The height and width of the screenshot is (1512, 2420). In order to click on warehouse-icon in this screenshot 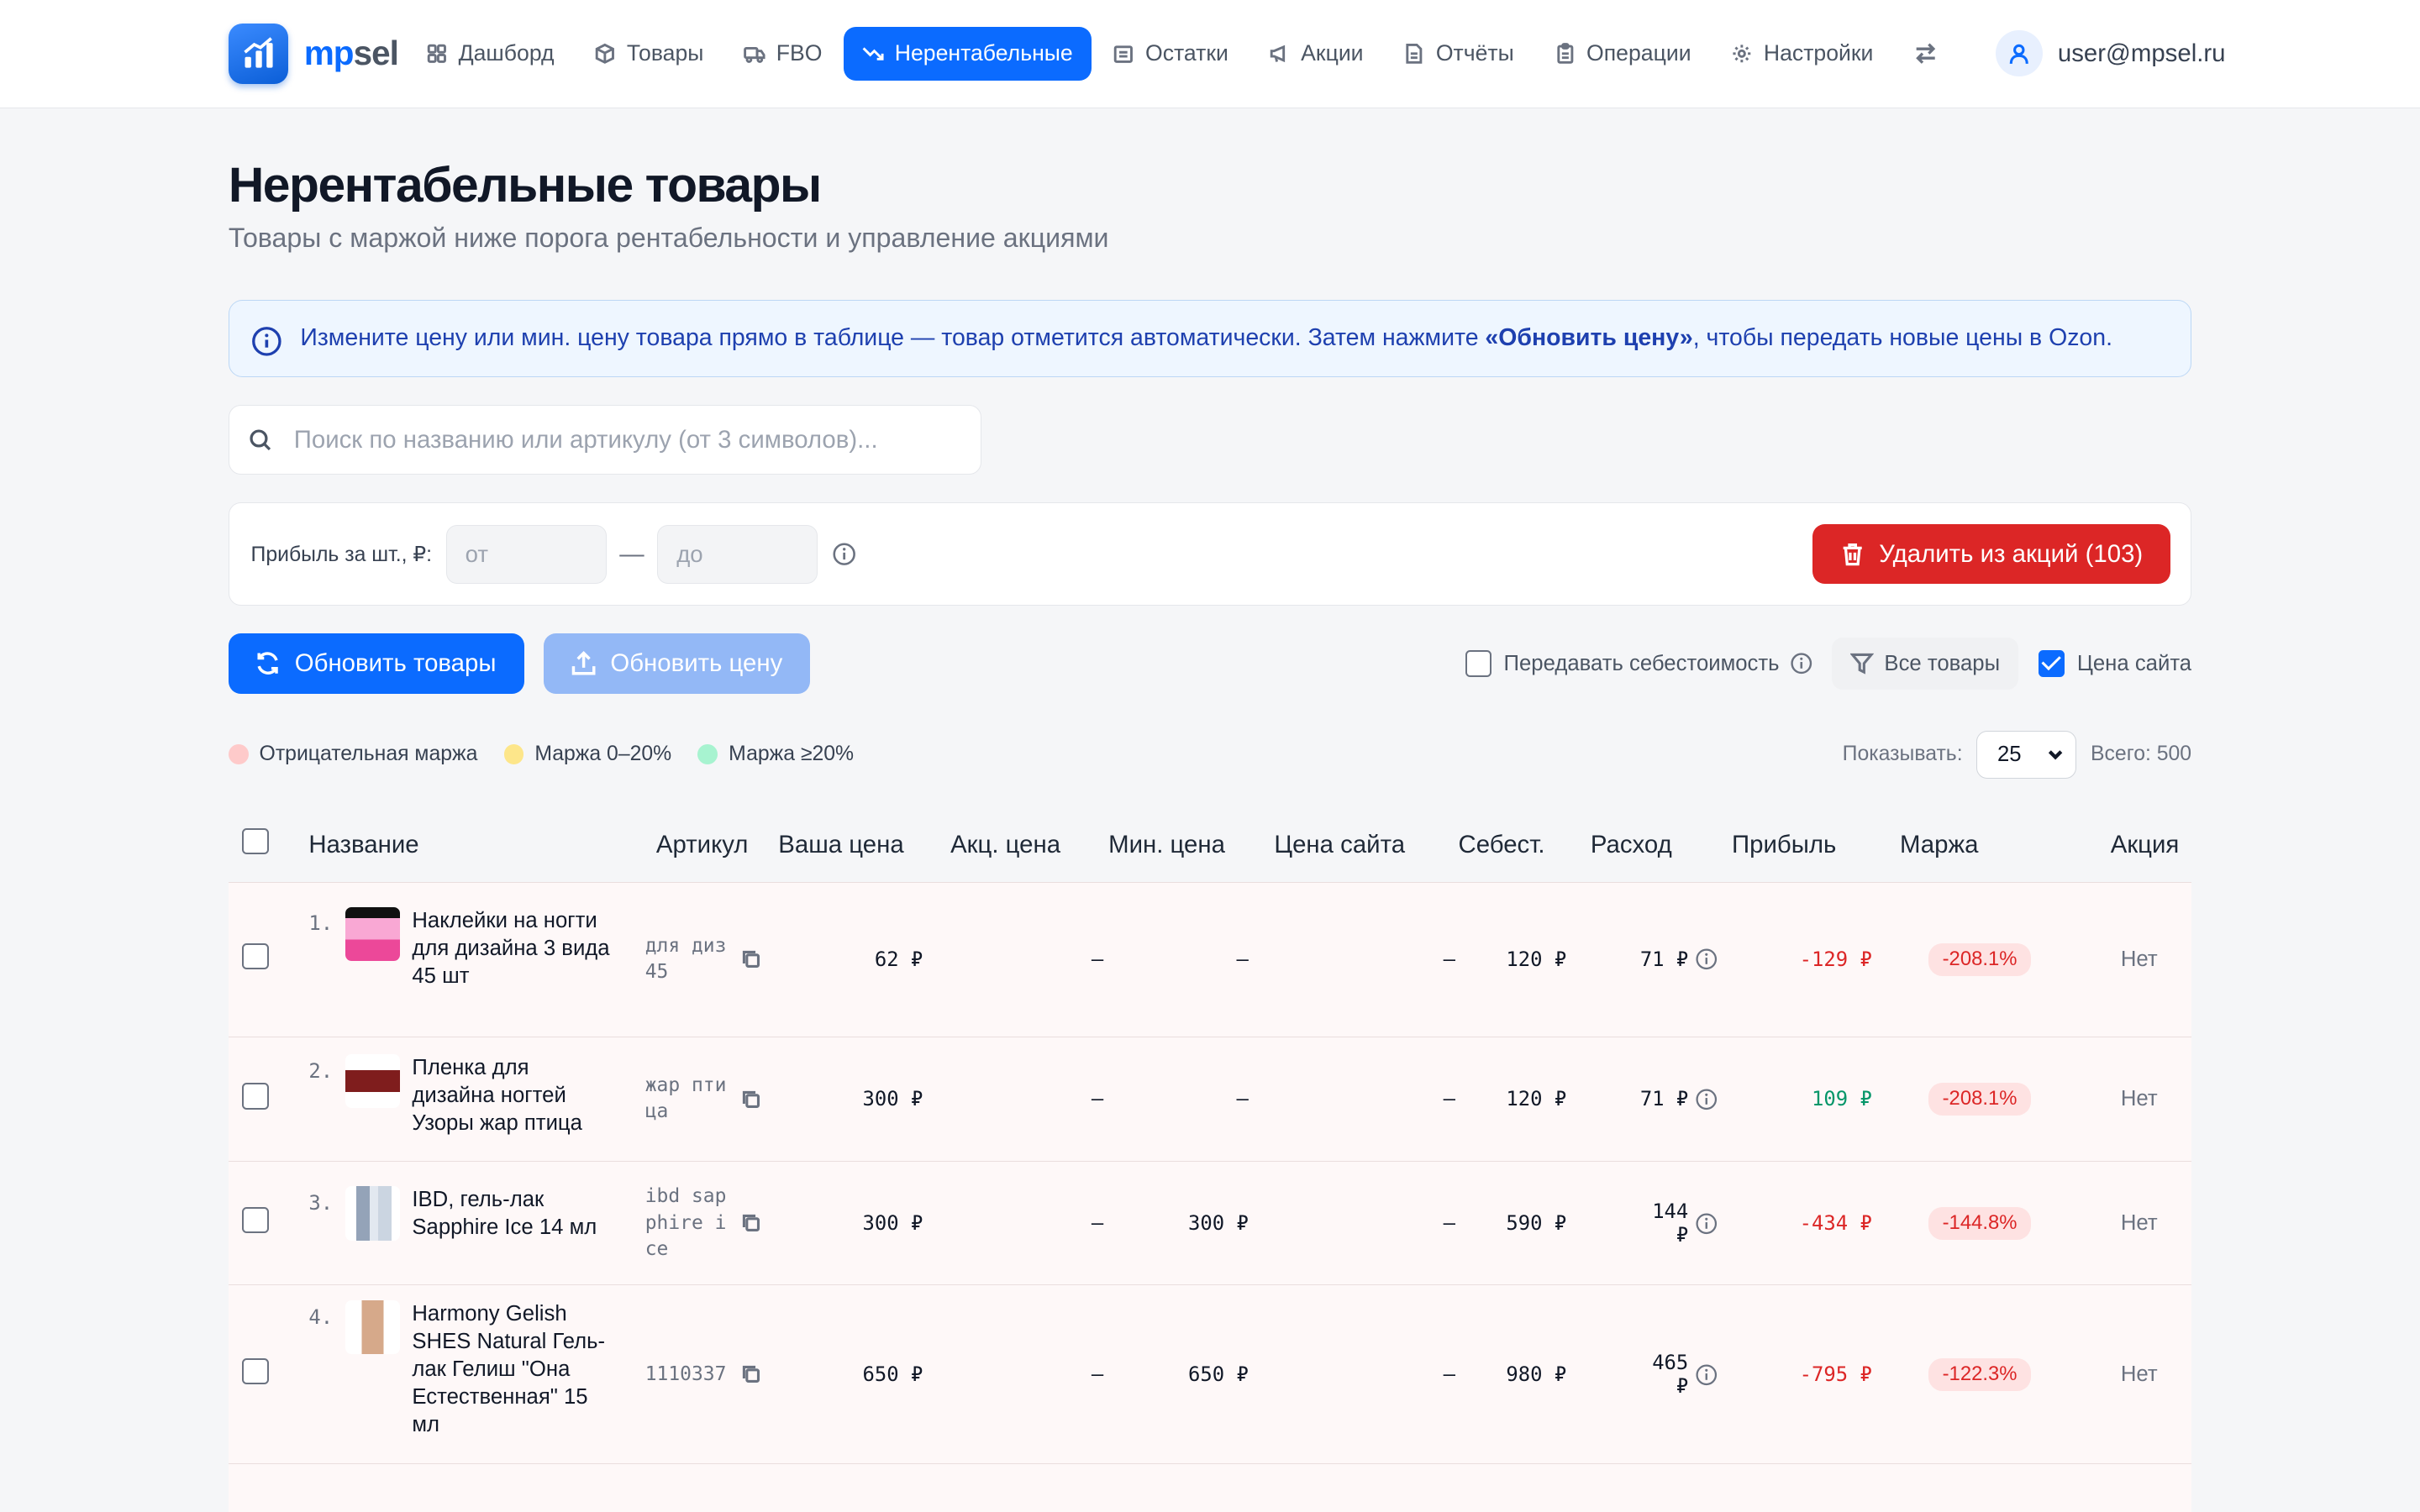, I will do `click(1124, 54)`.